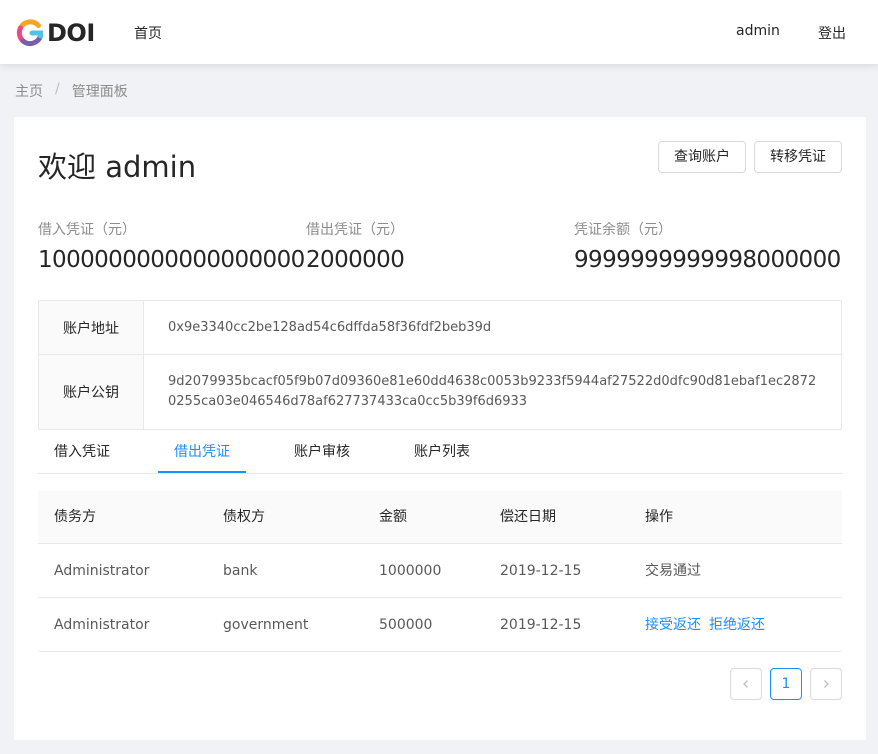 This screenshot has width=878, height=754. What do you see at coordinates (355, 260) in the screenshot?
I see `stat-value: 2000000` at bounding box center [355, 260].